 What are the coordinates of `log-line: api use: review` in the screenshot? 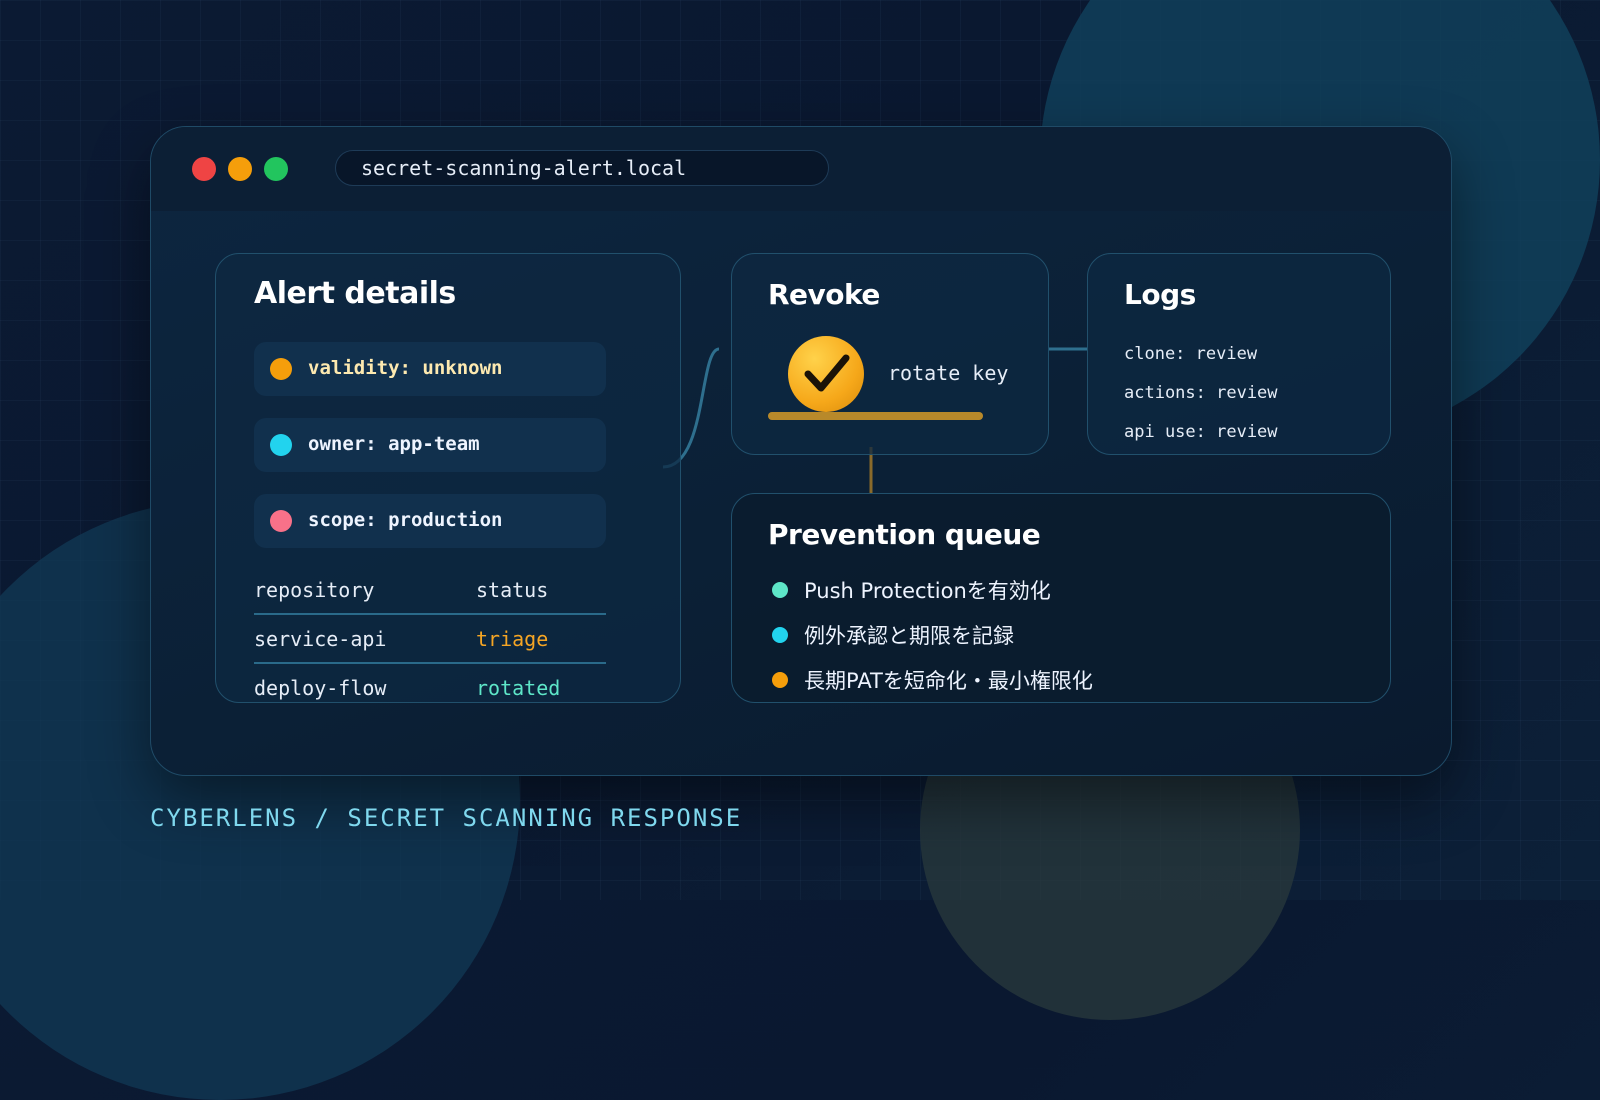 It's located at (1201, 432).